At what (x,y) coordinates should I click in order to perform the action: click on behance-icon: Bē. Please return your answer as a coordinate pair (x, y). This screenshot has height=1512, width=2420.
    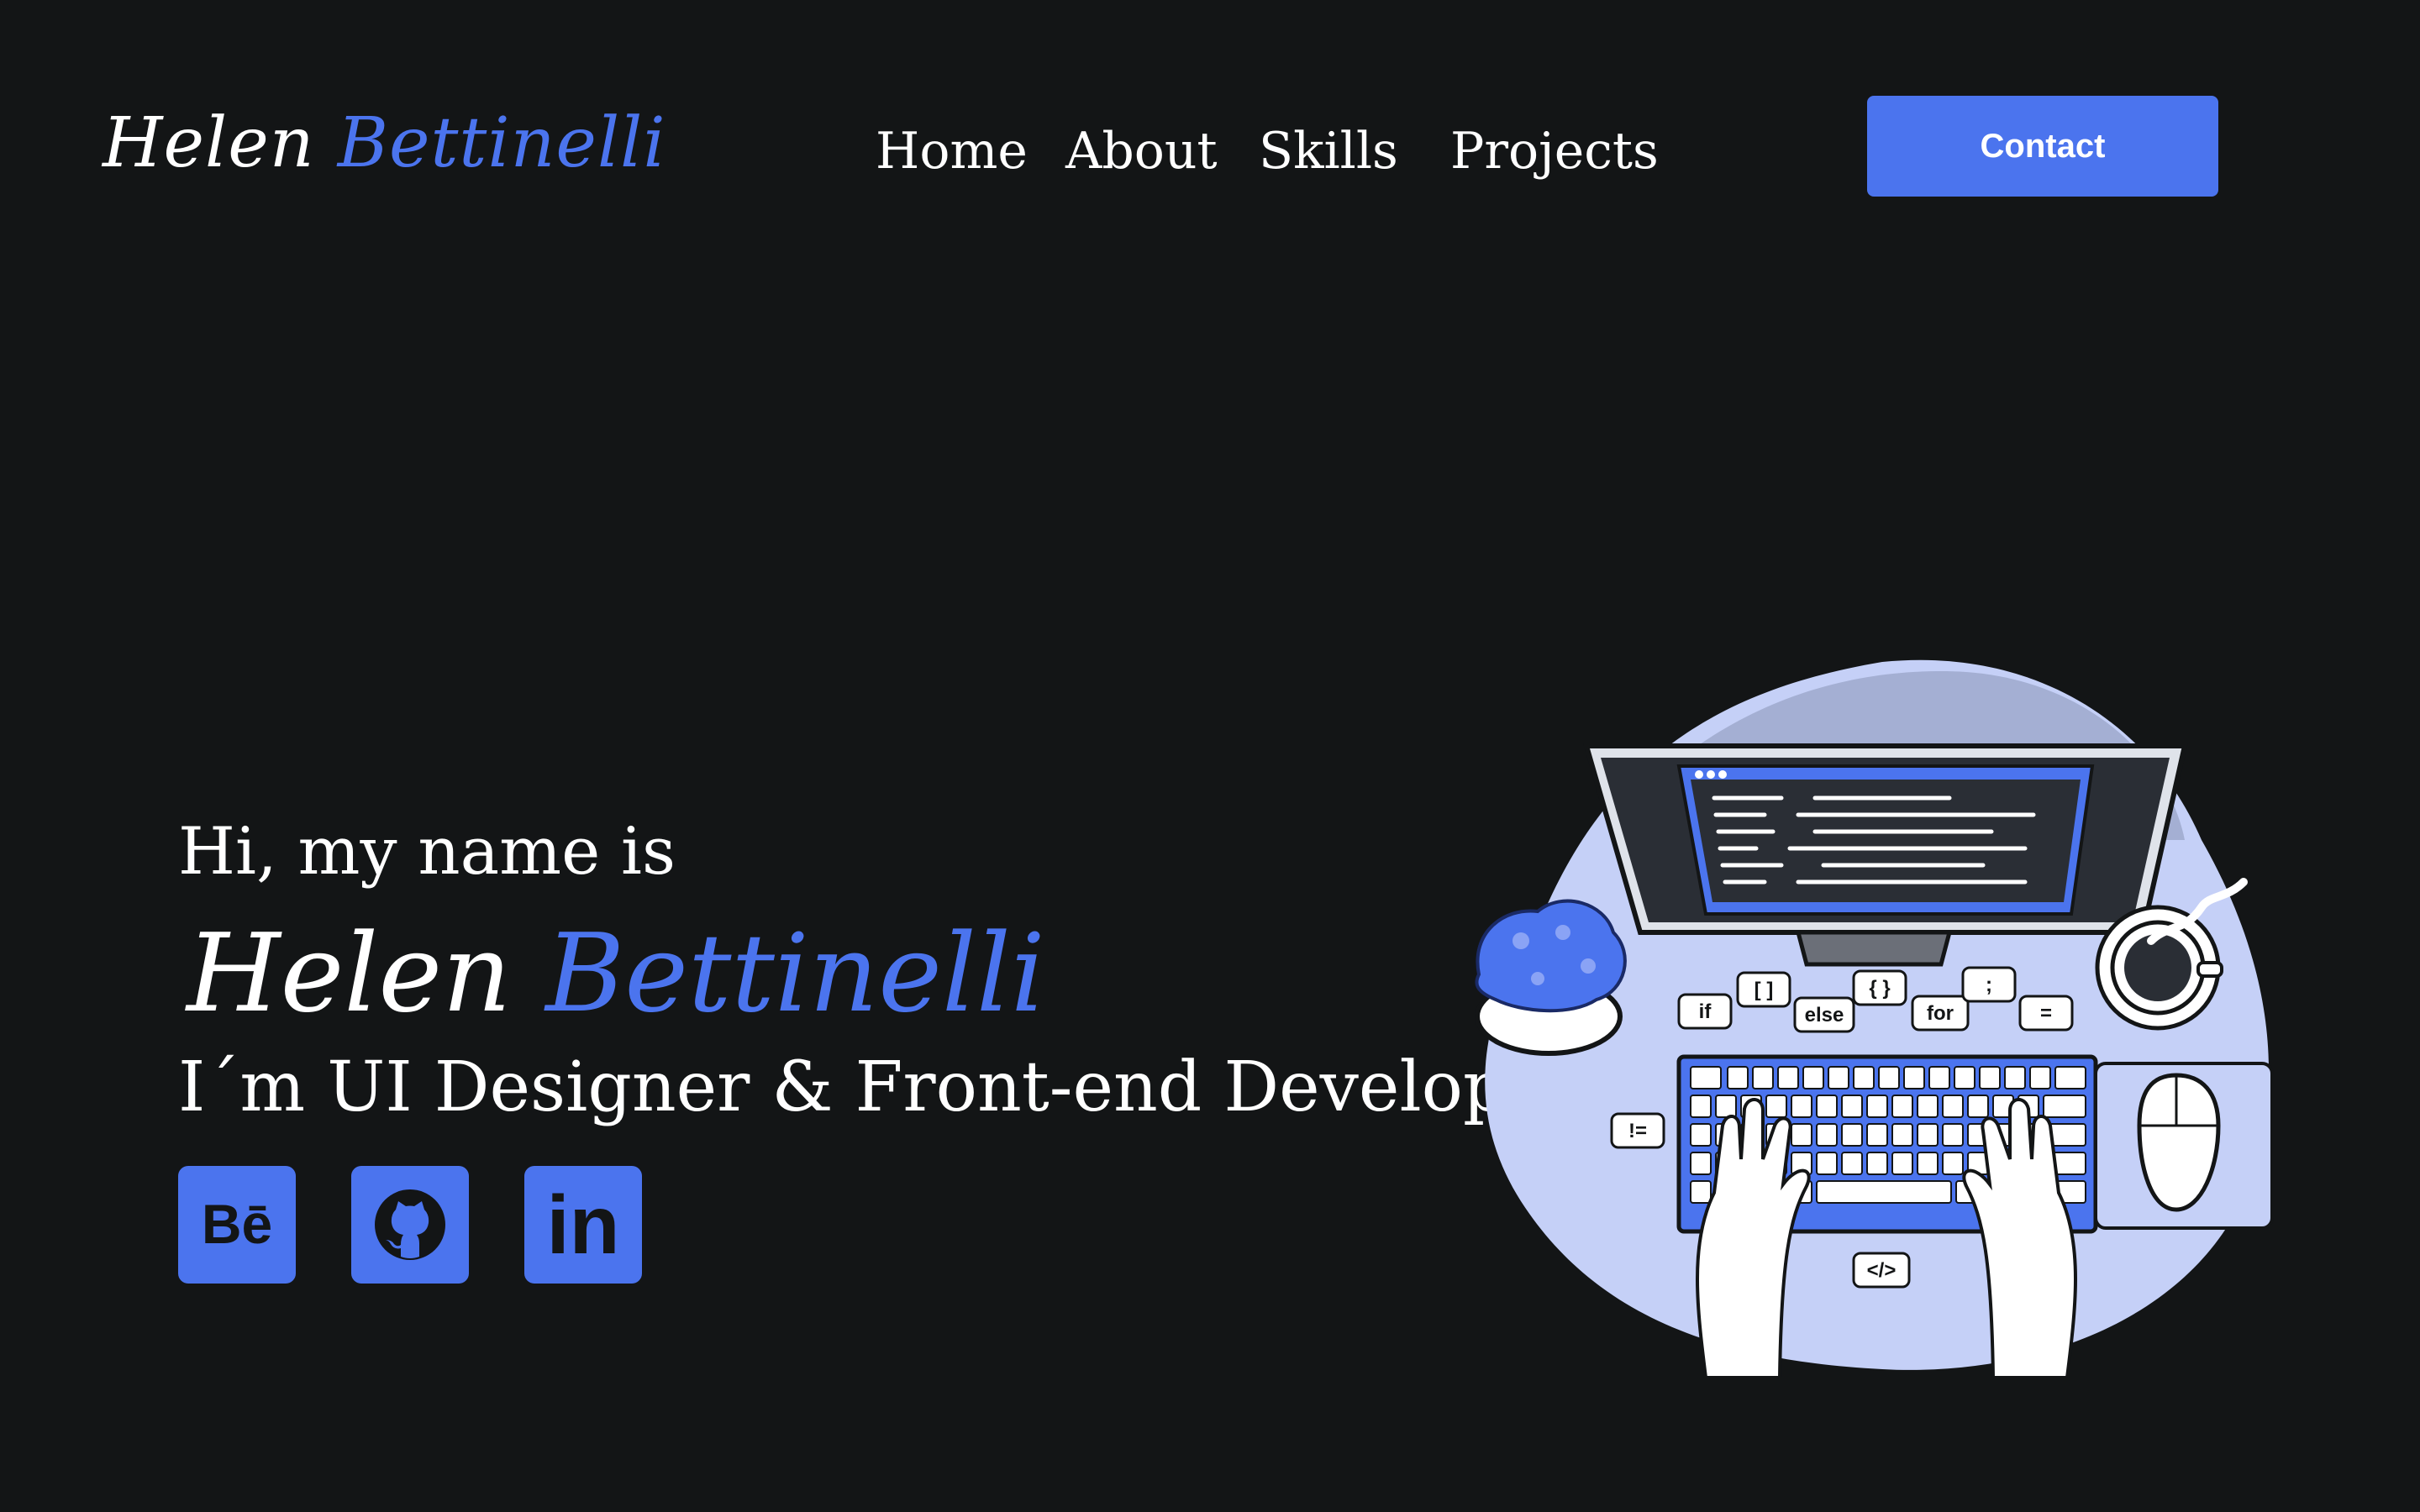
    Looking at the image, I should click on (237, 1224).